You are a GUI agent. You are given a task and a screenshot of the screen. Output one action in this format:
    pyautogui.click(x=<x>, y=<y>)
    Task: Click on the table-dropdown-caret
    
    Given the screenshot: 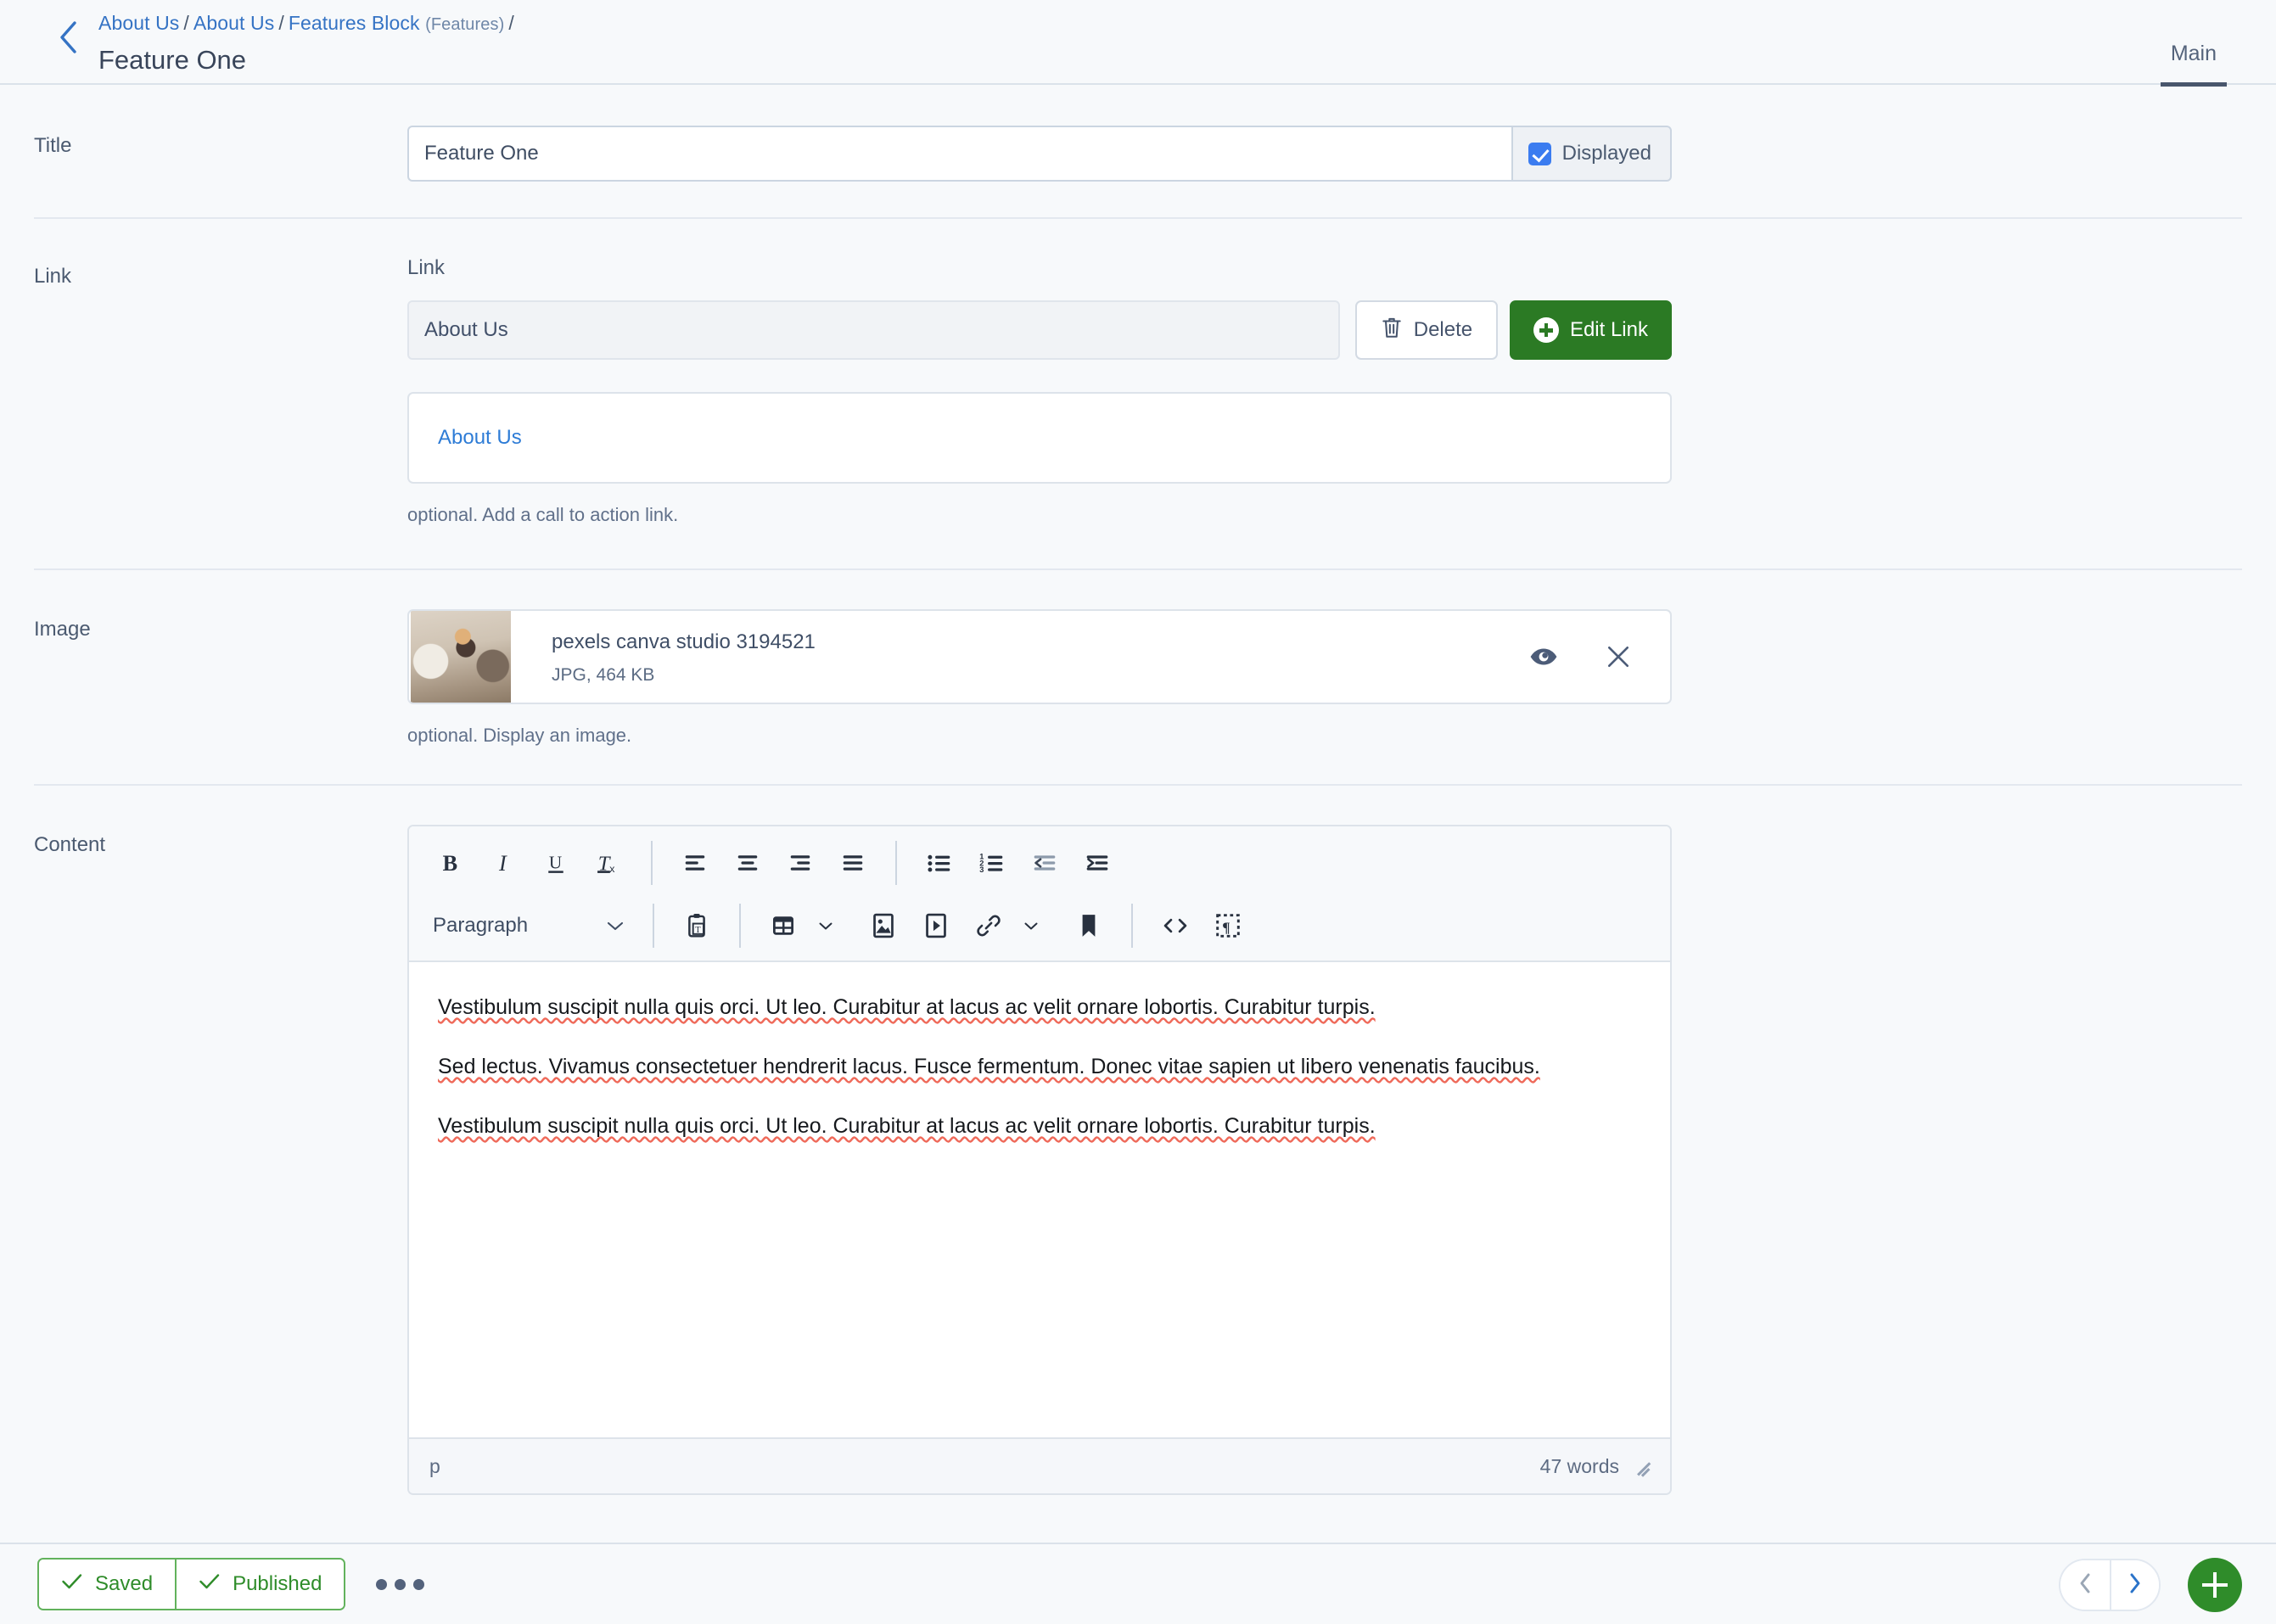 What is the action you would take?
    pyautogui.click(x=826, y=925)
    